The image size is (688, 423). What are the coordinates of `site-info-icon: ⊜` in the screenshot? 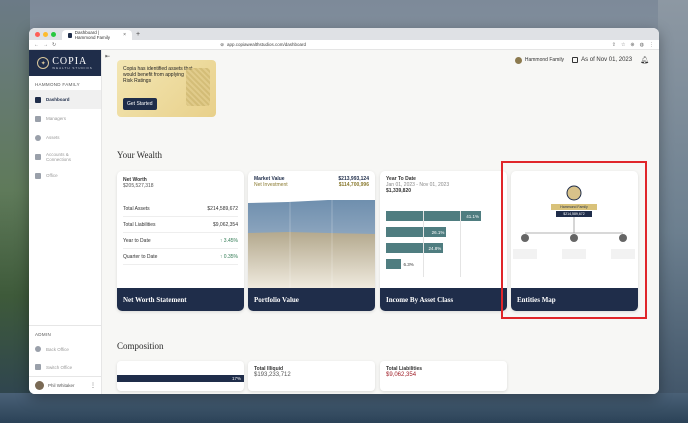 It's located at (222, 45).